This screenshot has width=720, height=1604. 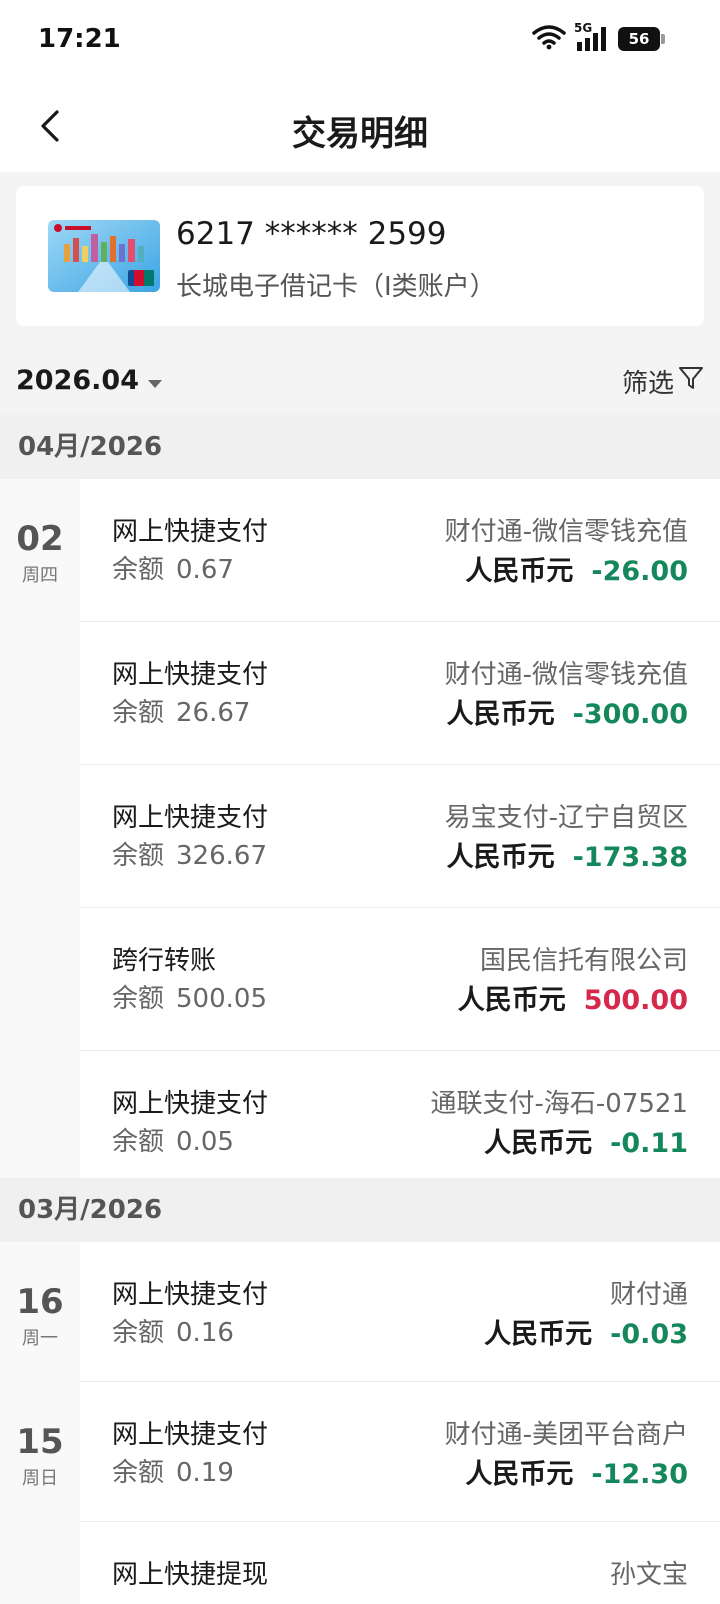 What do you see at coordinates (583, 961) in the screenshot?
I see `payee: 国民信托有限公司` at bounding box center [583, 961].